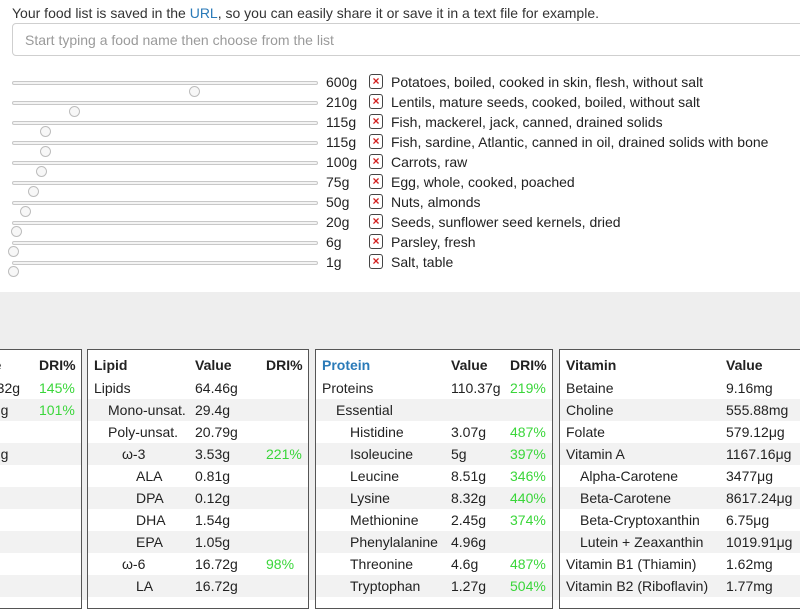 This screenshot has height=609, width=800. What do you see at coordinates (759, 498) in the screenshot?
I see `nutrient-value: 8617.24μg` at bounding box center [759, 498].